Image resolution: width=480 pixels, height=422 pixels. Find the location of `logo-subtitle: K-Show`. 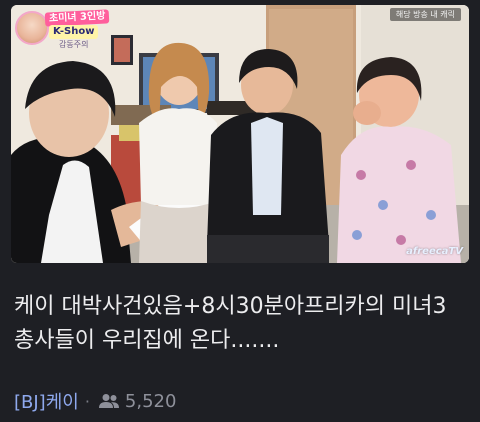

logo-subtitle: K-Show is located at coordinates (74, 32).